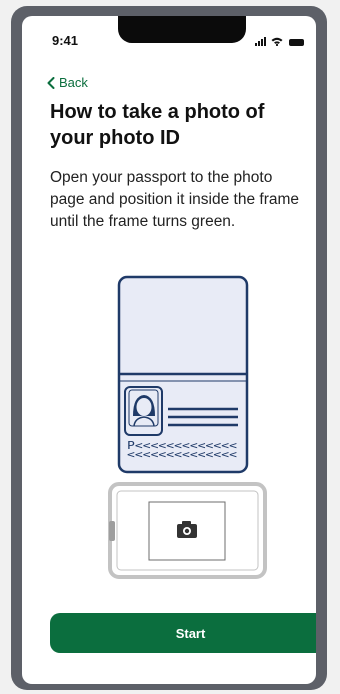  I want to click on passport-mrz-line-2: <<<<<<<<<<<<<<, so click(182, 455).